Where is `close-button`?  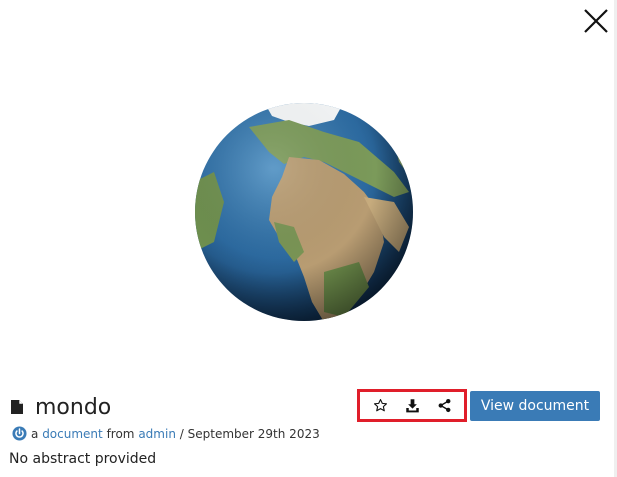
close-button is located at coordinates (596, 21).